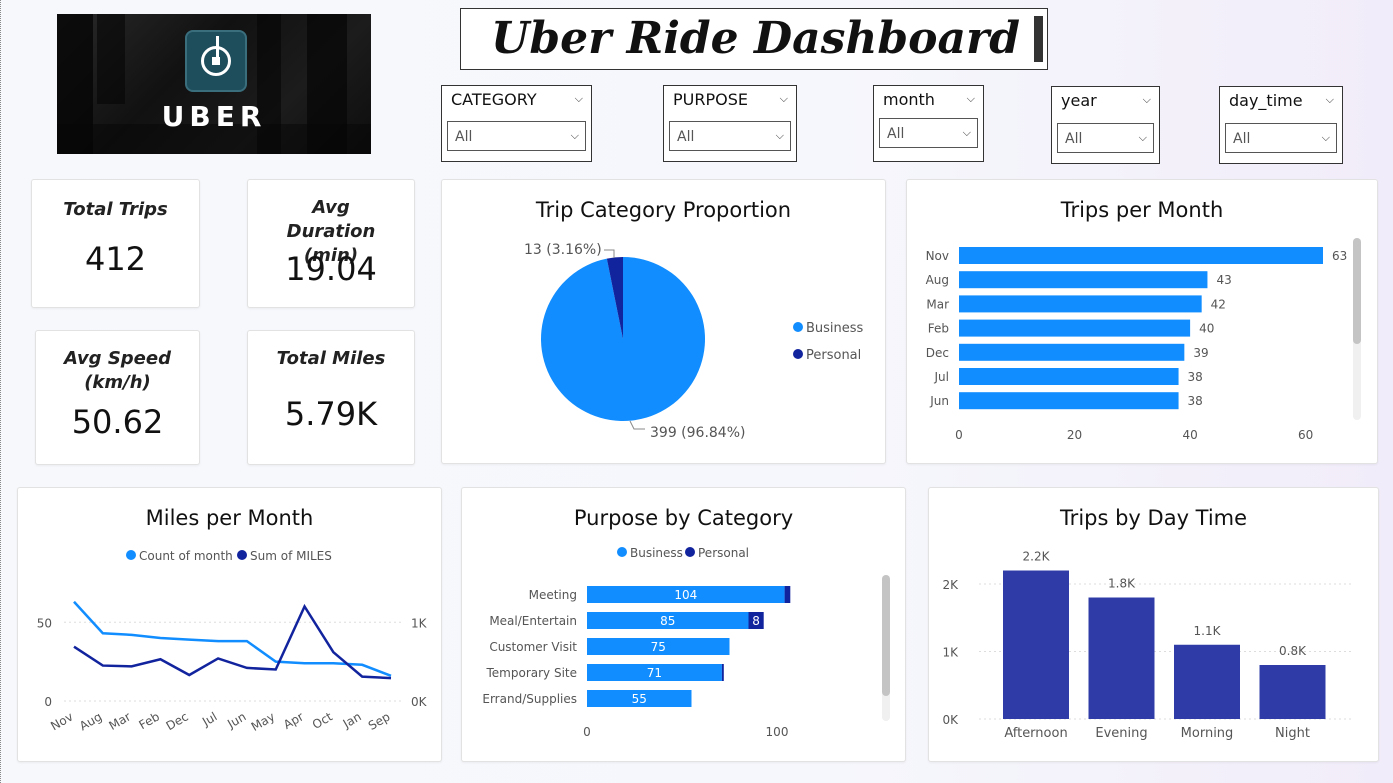 The width and height of the screenshot is (1393, 783). What do you see at coordinates (685, 595) in the screenshot?
I see `data-label-business: 104` at bounding box center [685, 595].